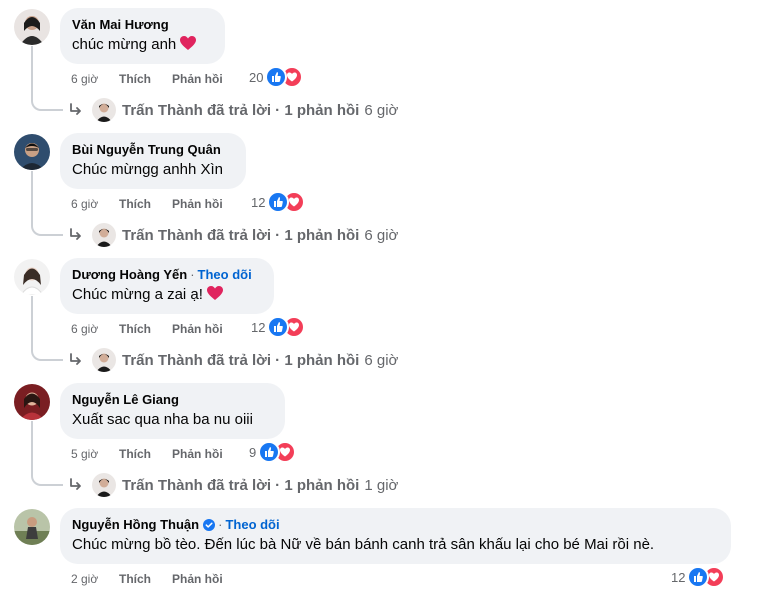 The image size is (761, 596). I want to click on reply-time: 1 giờ, so click(381, 485).